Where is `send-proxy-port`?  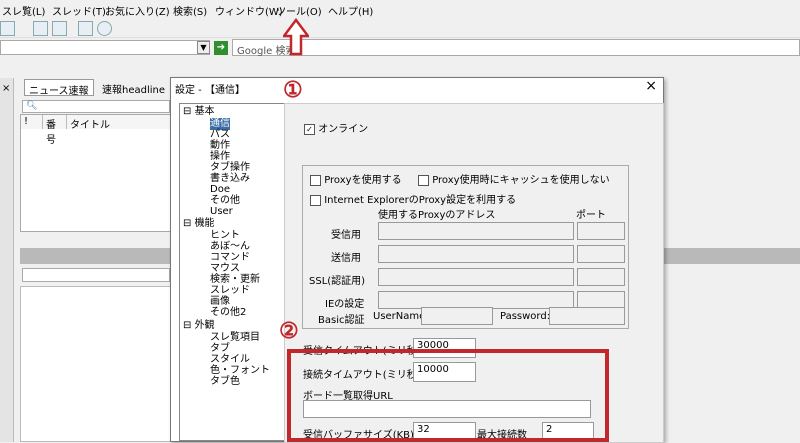 send-proxy-port is located at coordinates (601, 254).